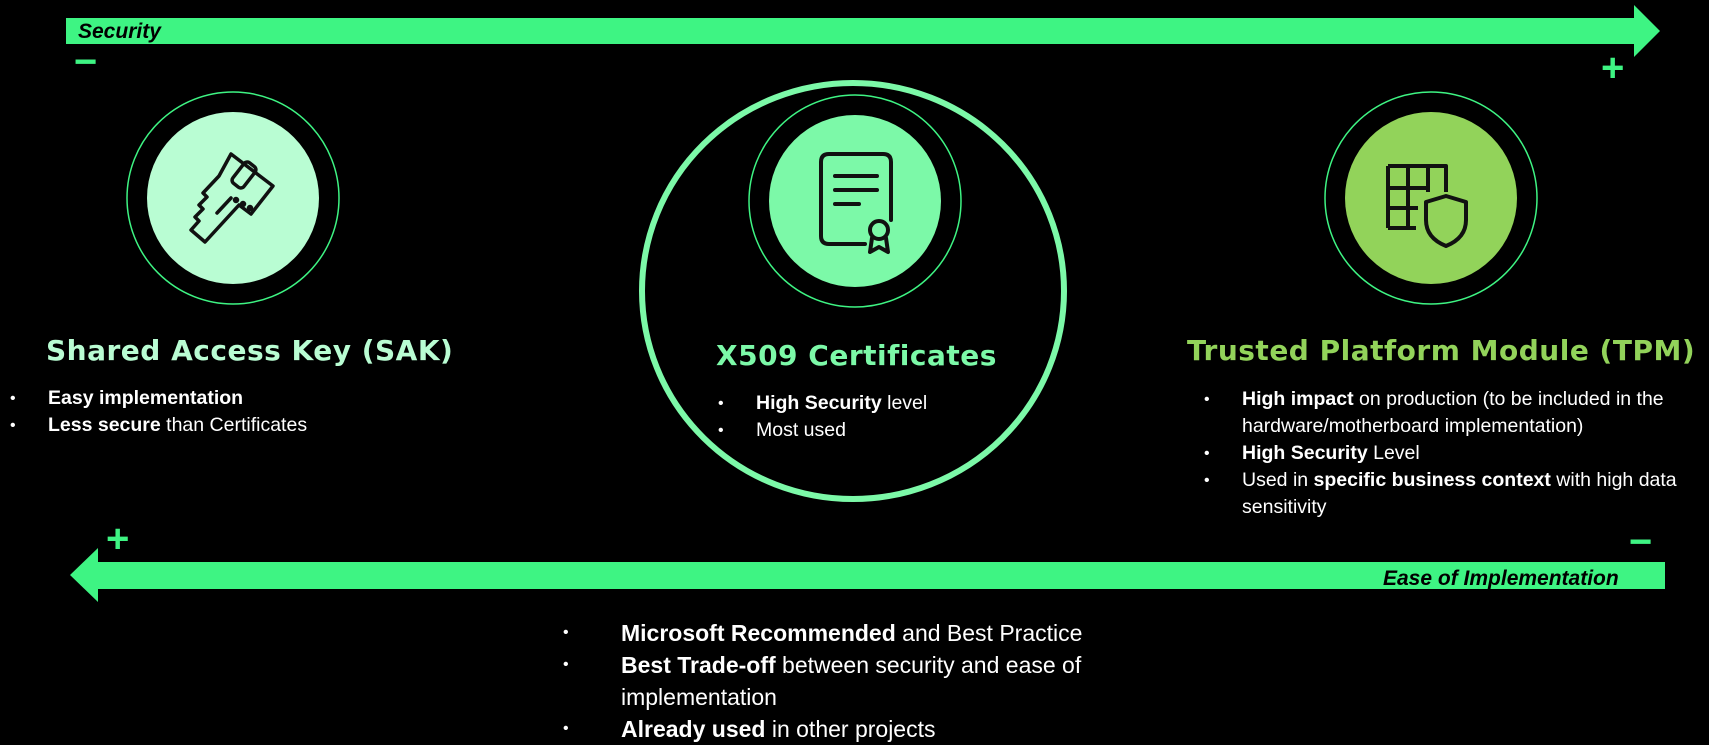 This screenshot has width=1709, height=745. What do you see at coordinates (1613, 68) in the screenshot?
I see `security-plus-sign: +` at bounding box center [1613, 68].